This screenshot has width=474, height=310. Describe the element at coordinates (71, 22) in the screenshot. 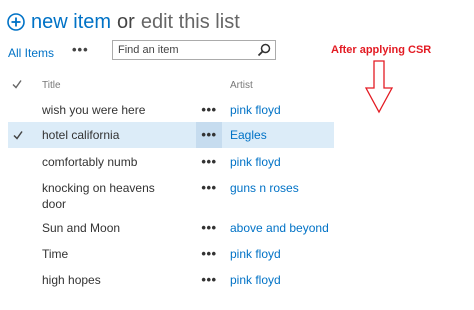

I see `new-item-link: new item` at that location.